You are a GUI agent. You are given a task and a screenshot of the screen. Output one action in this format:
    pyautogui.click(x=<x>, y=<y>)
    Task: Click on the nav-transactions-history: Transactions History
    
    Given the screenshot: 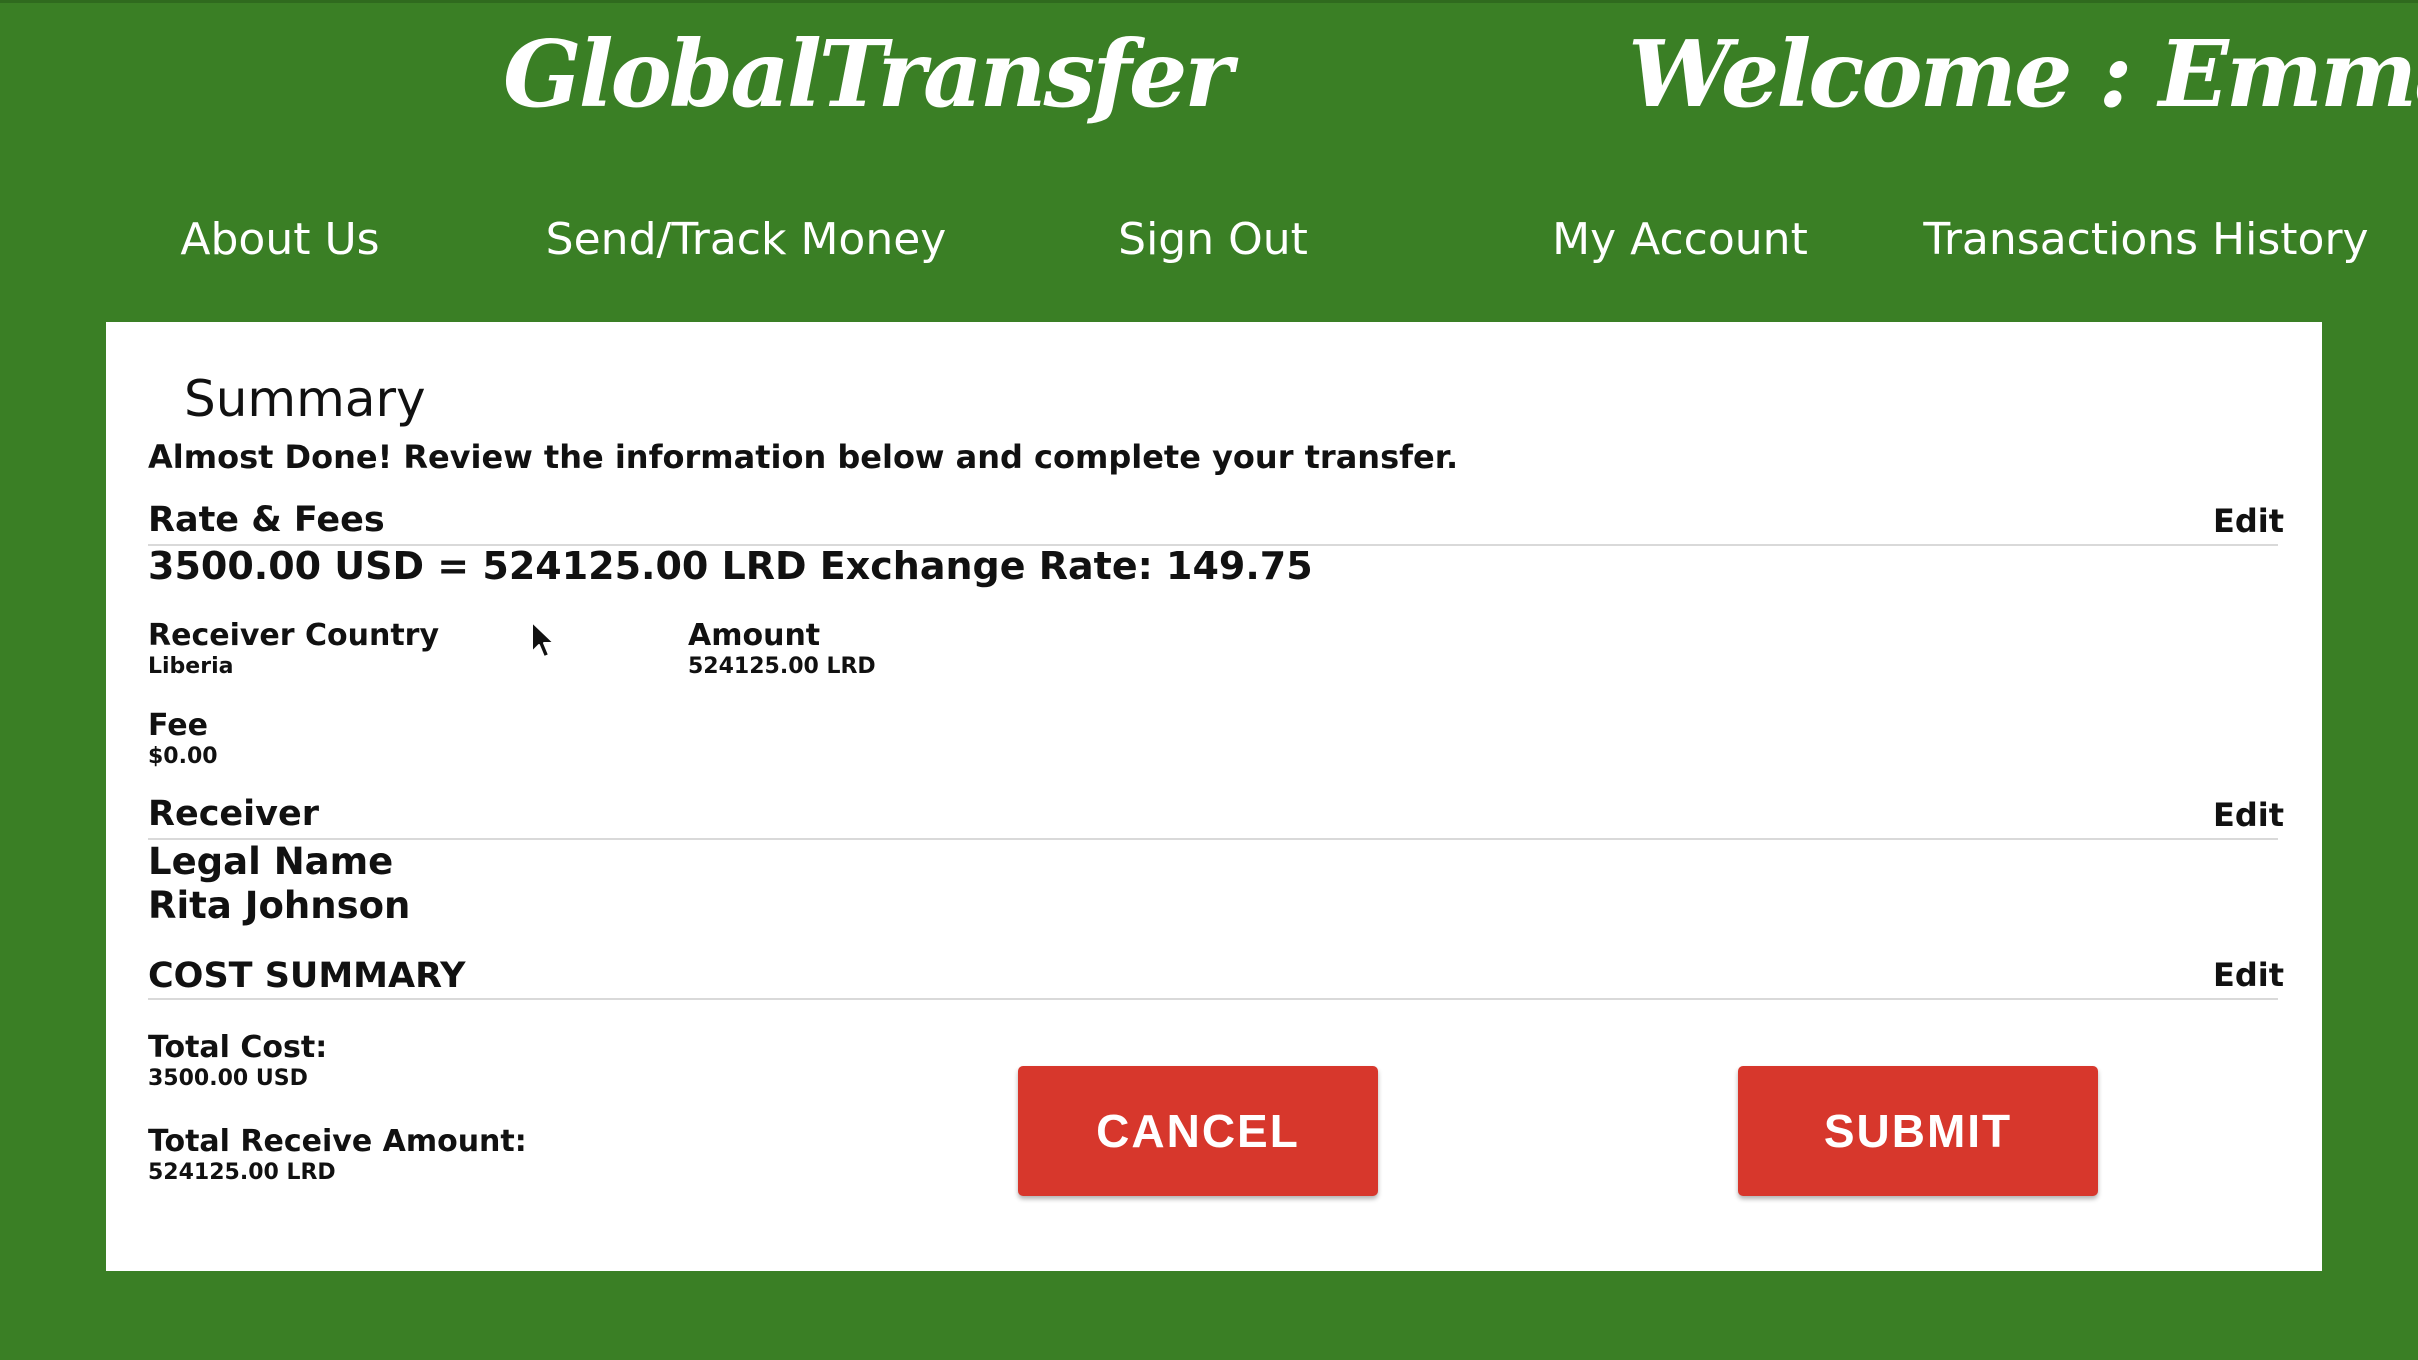 What is the action you would take?
    pyautogui.click(x=2145, y=239)
    